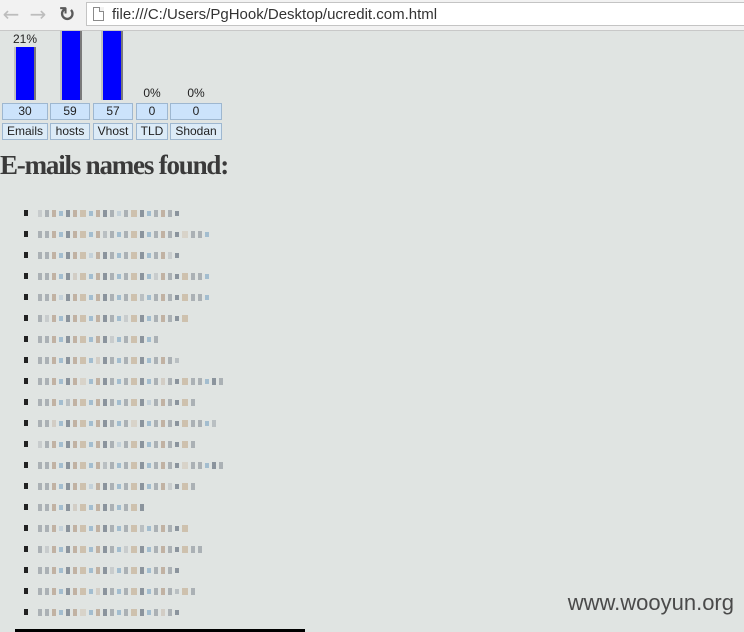  I want to click on watermark: www.wooyun.org, so click(650, 602).